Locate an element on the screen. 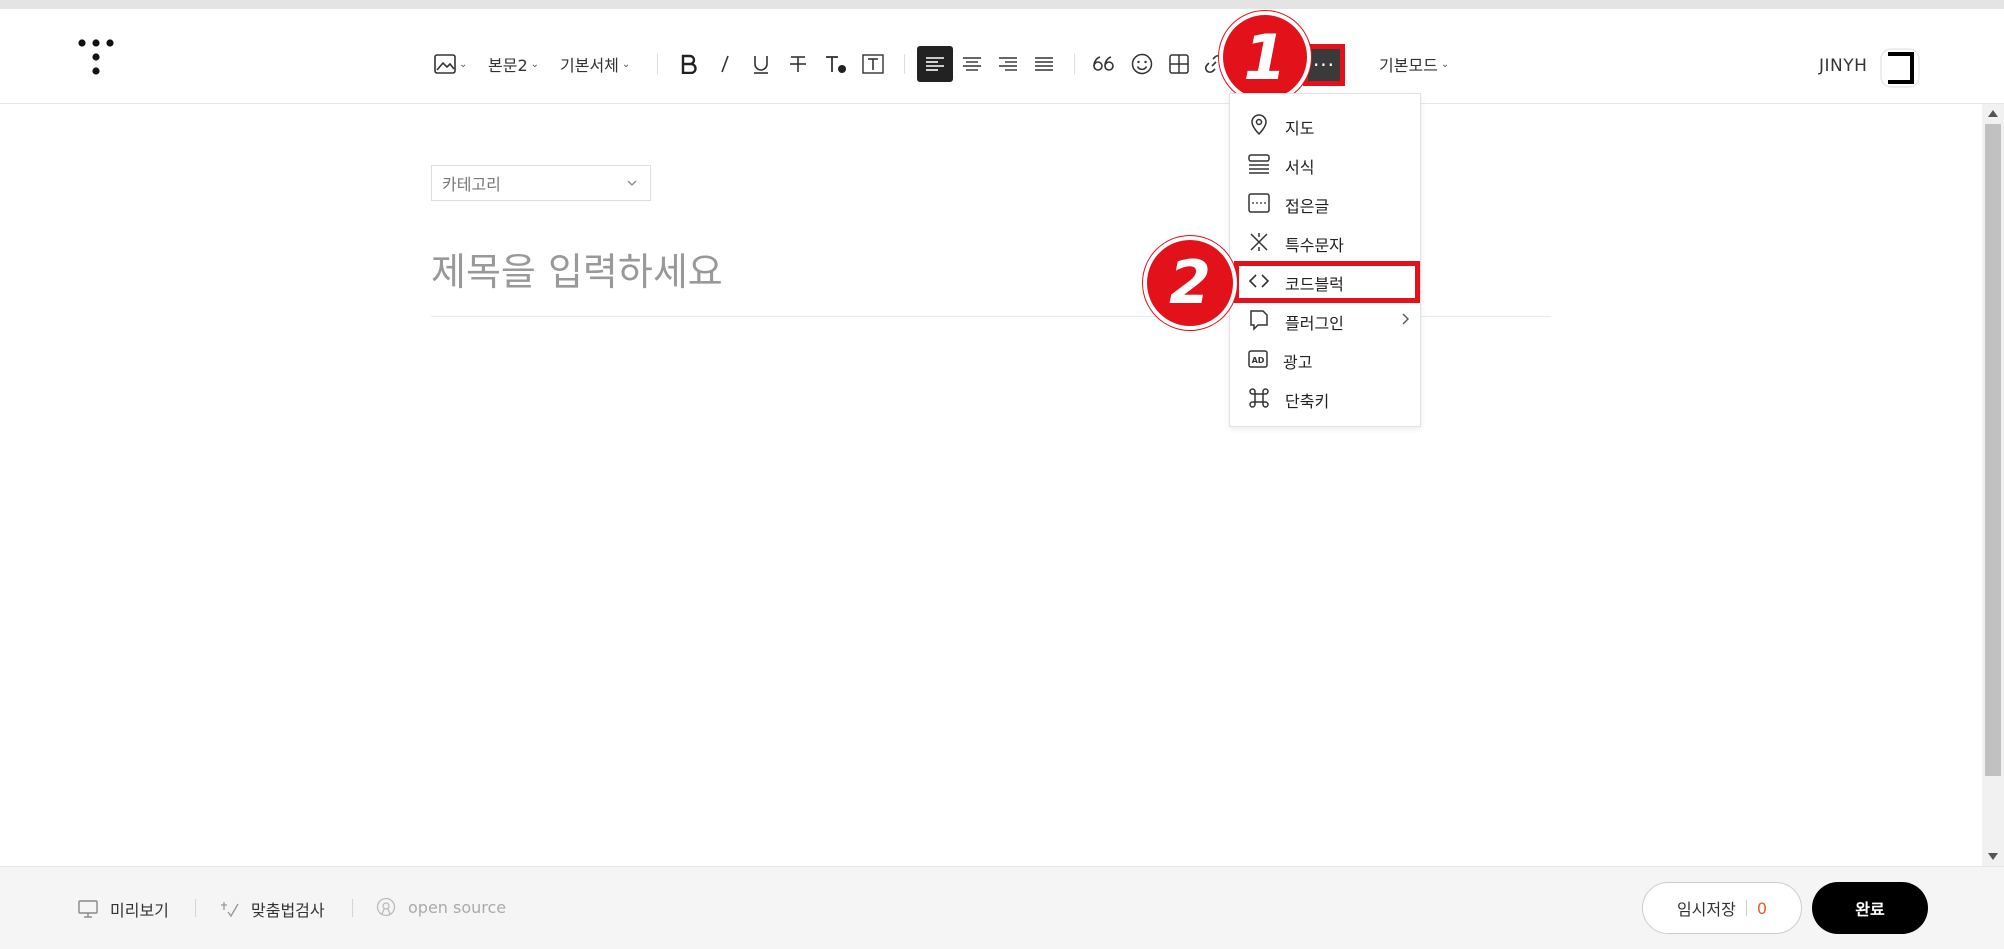 The width and height of the screenshot is (2004, 949). scroll-up-arrow-icon is located at coordinates (1993, 113).